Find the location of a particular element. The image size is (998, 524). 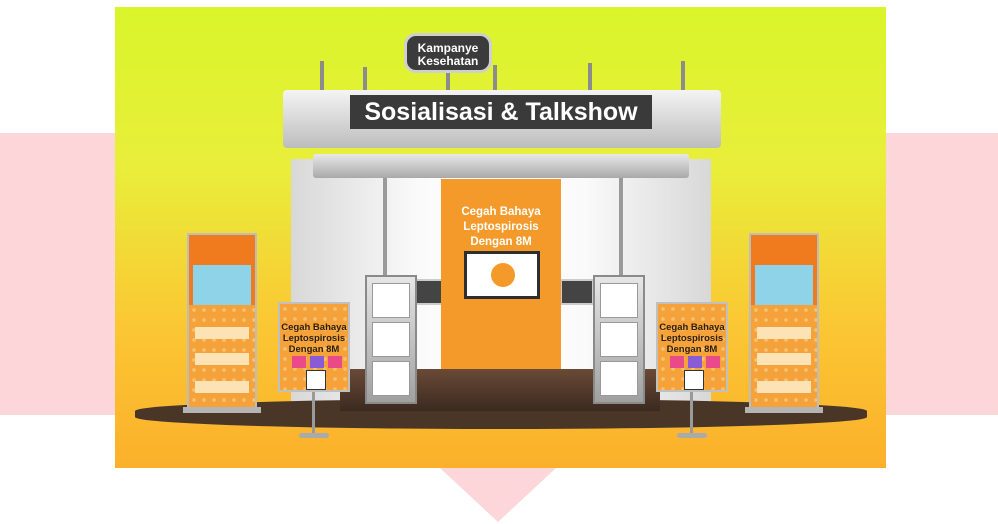

roof-title: Sosialisasi & Talkshow is located at coordinates (501, 112).